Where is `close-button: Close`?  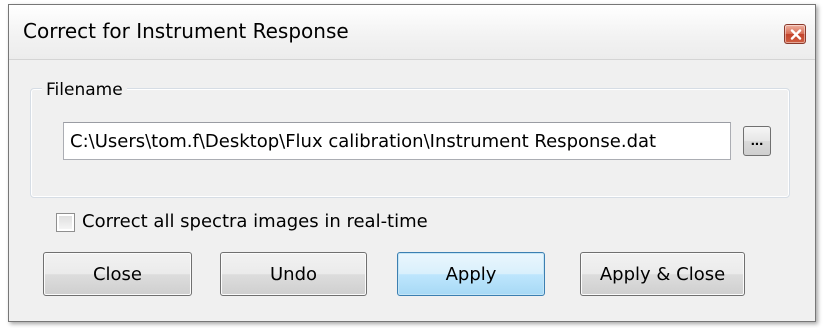 close-button: Close is located at coordinates (117, 274).